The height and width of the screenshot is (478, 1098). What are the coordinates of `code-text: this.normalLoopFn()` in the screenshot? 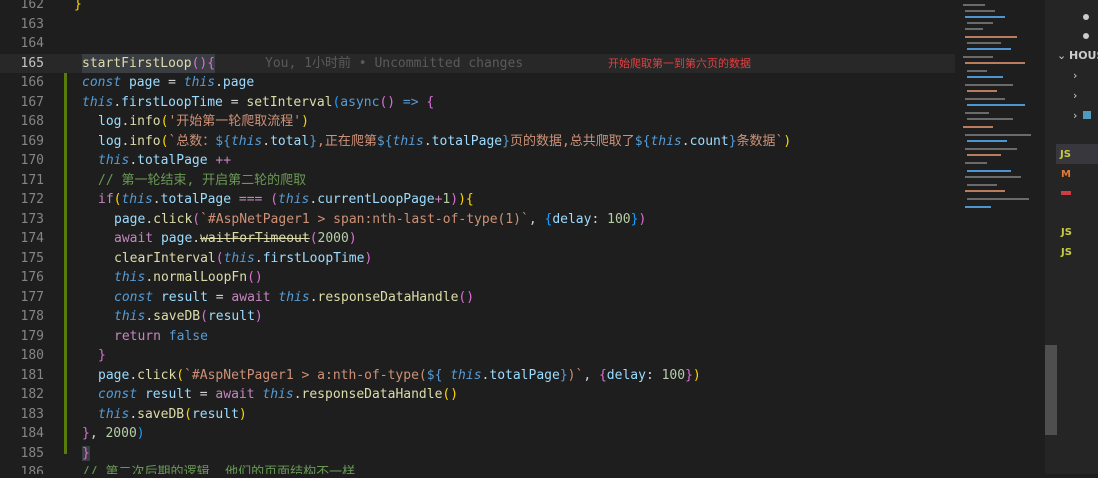 It's located at (188, 277).